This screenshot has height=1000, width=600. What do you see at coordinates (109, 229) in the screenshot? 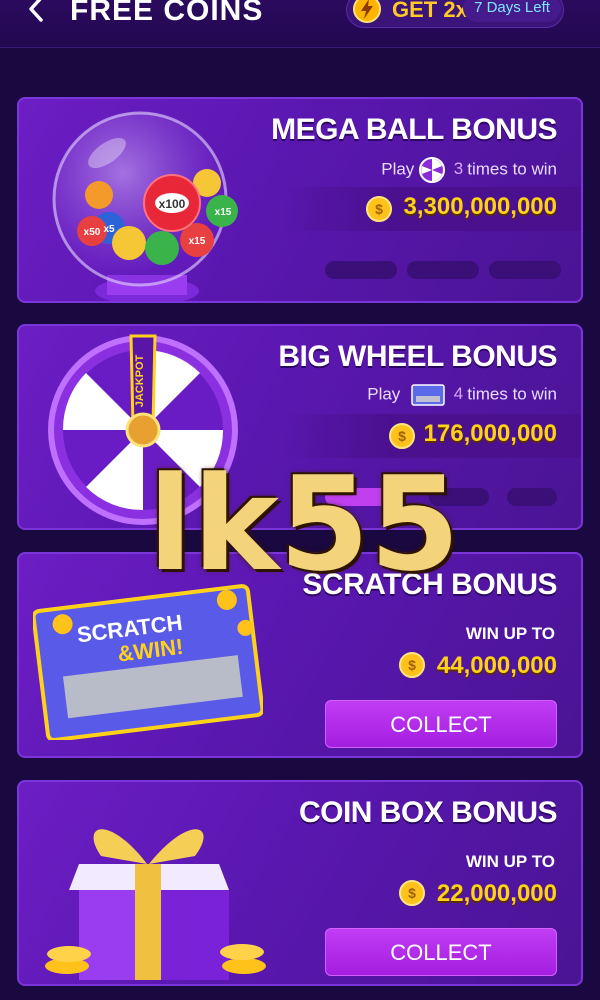
I see `ball-x5-label: x5` at bounding box center [109, 229].